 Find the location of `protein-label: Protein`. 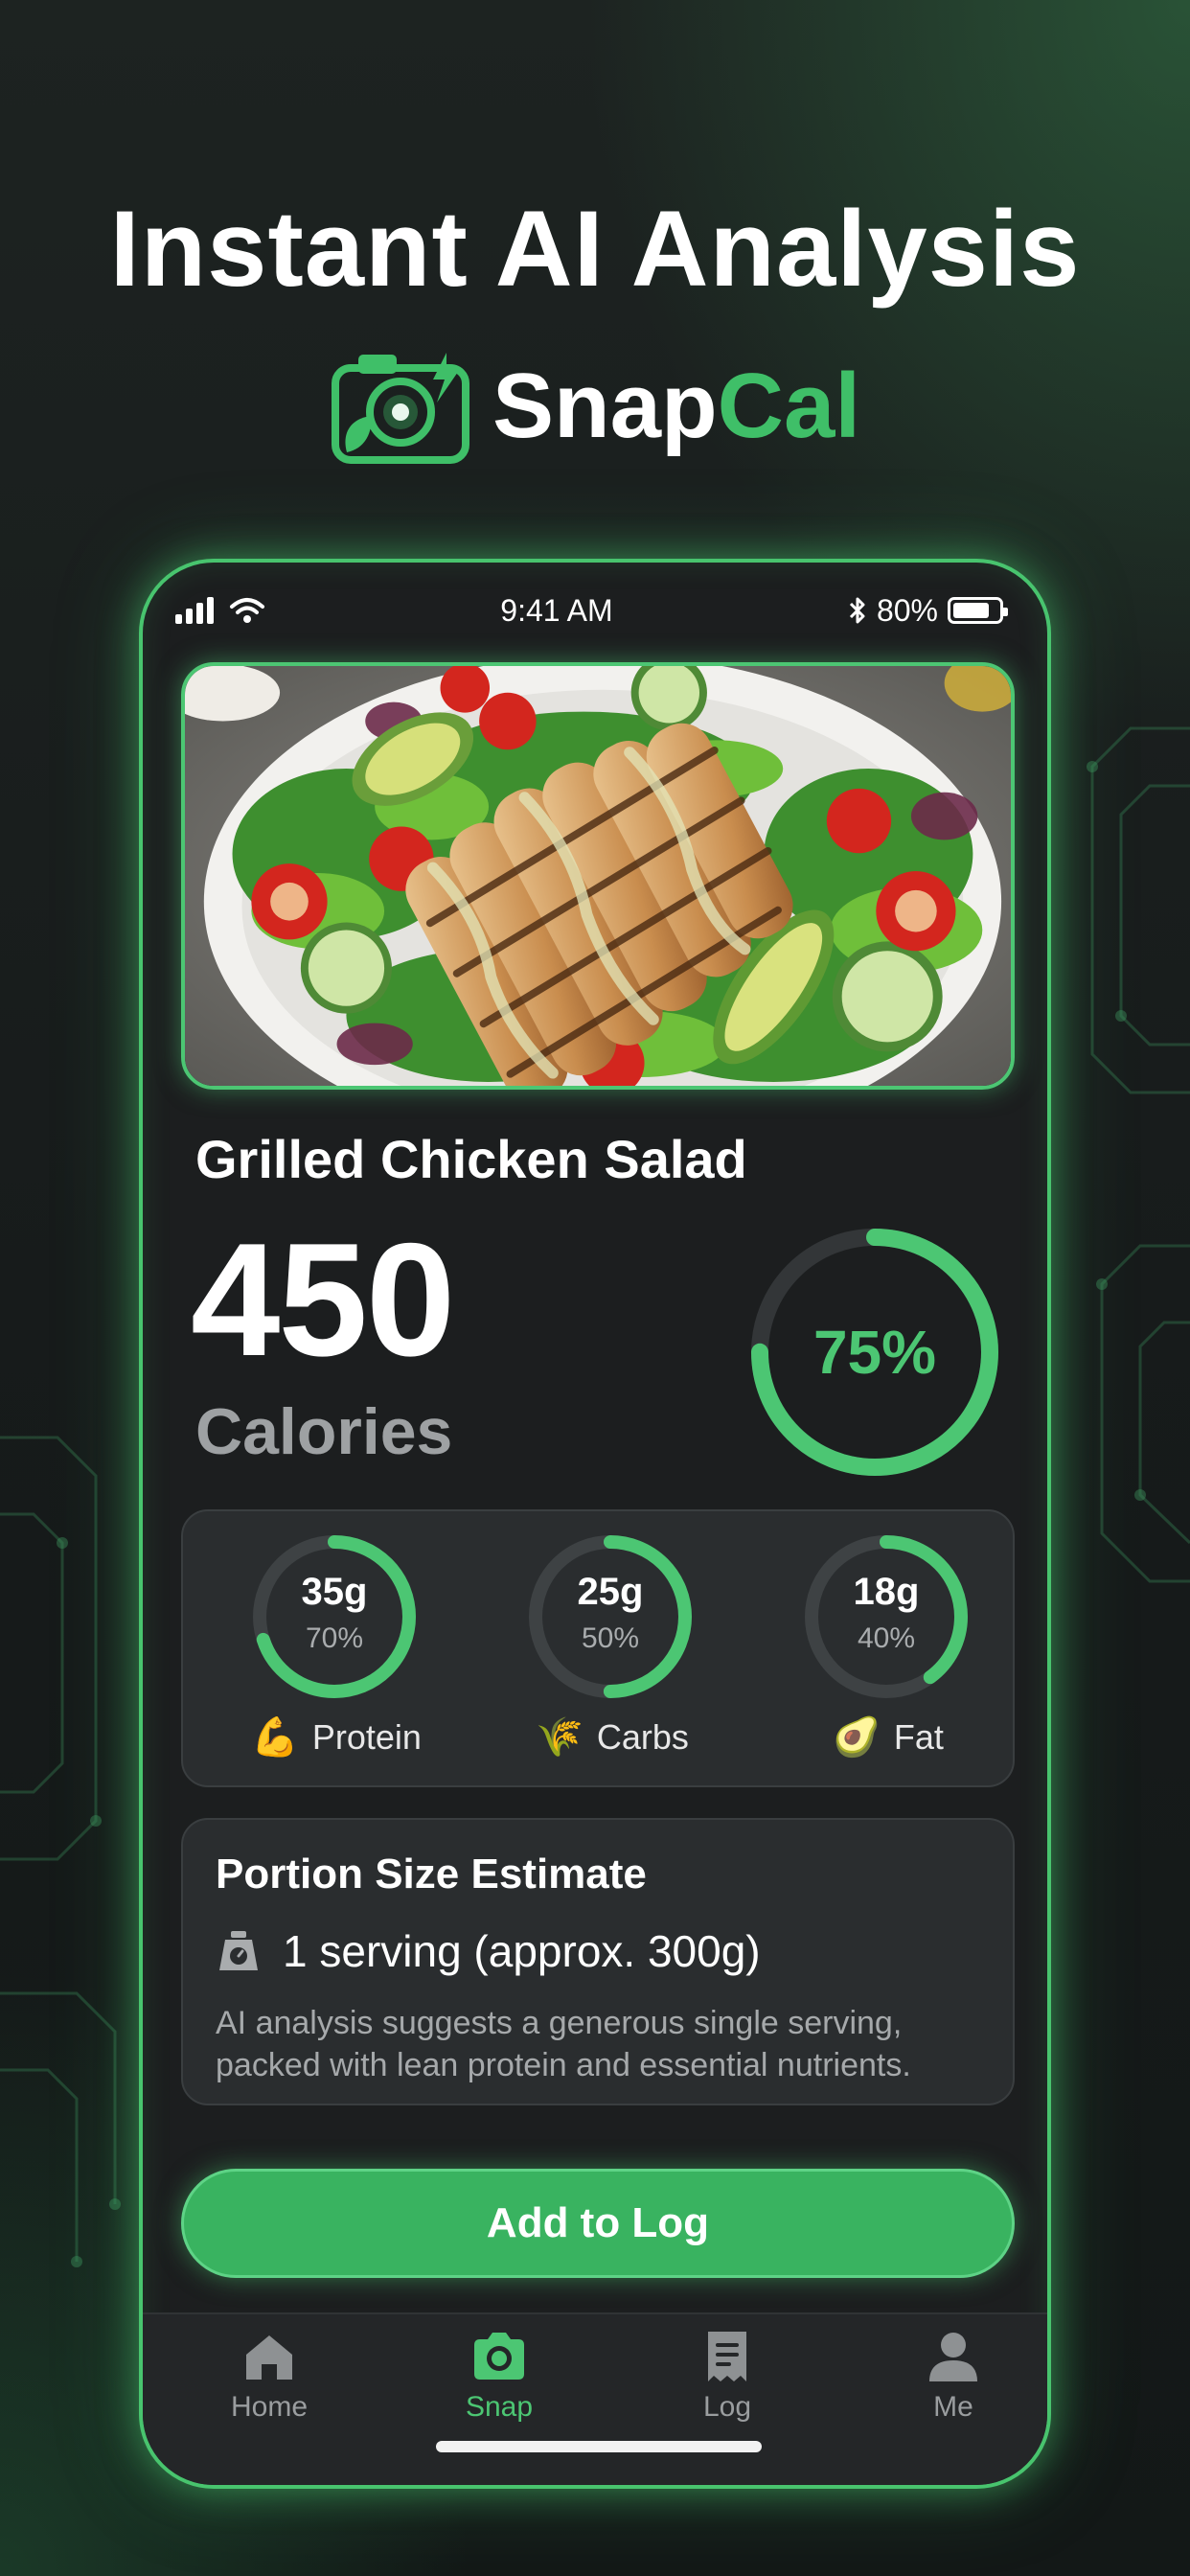

protein-label: Protein is located at coordinates (366, 1736).